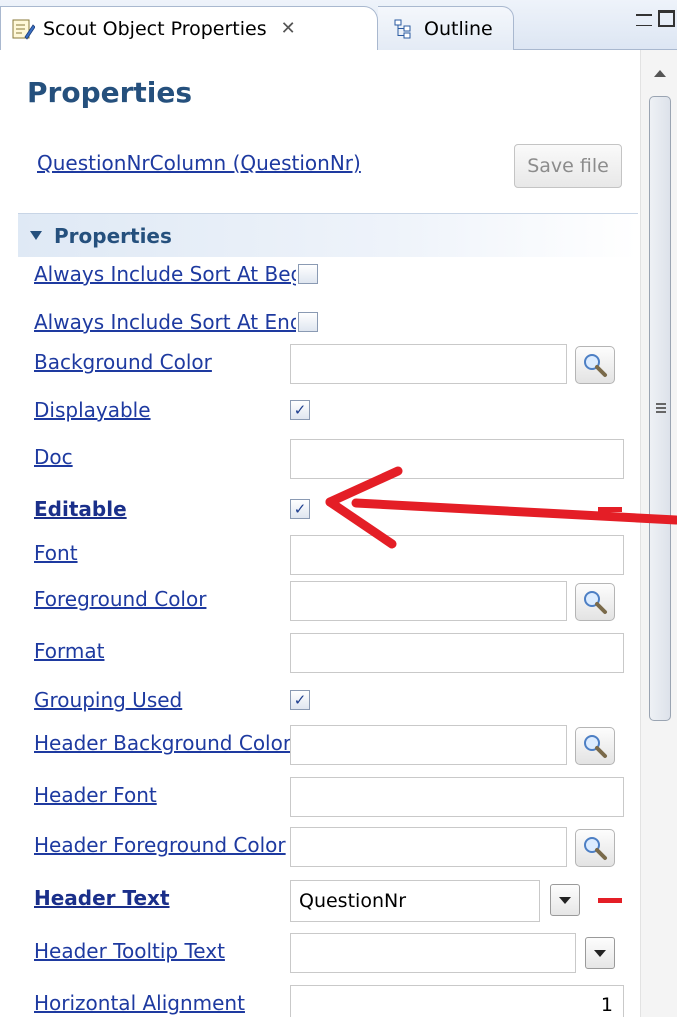  What do you see at coordinates (162, 743) in the screenshot?
I see `property-label: Header Background Color` at bounding box center [162, 743].